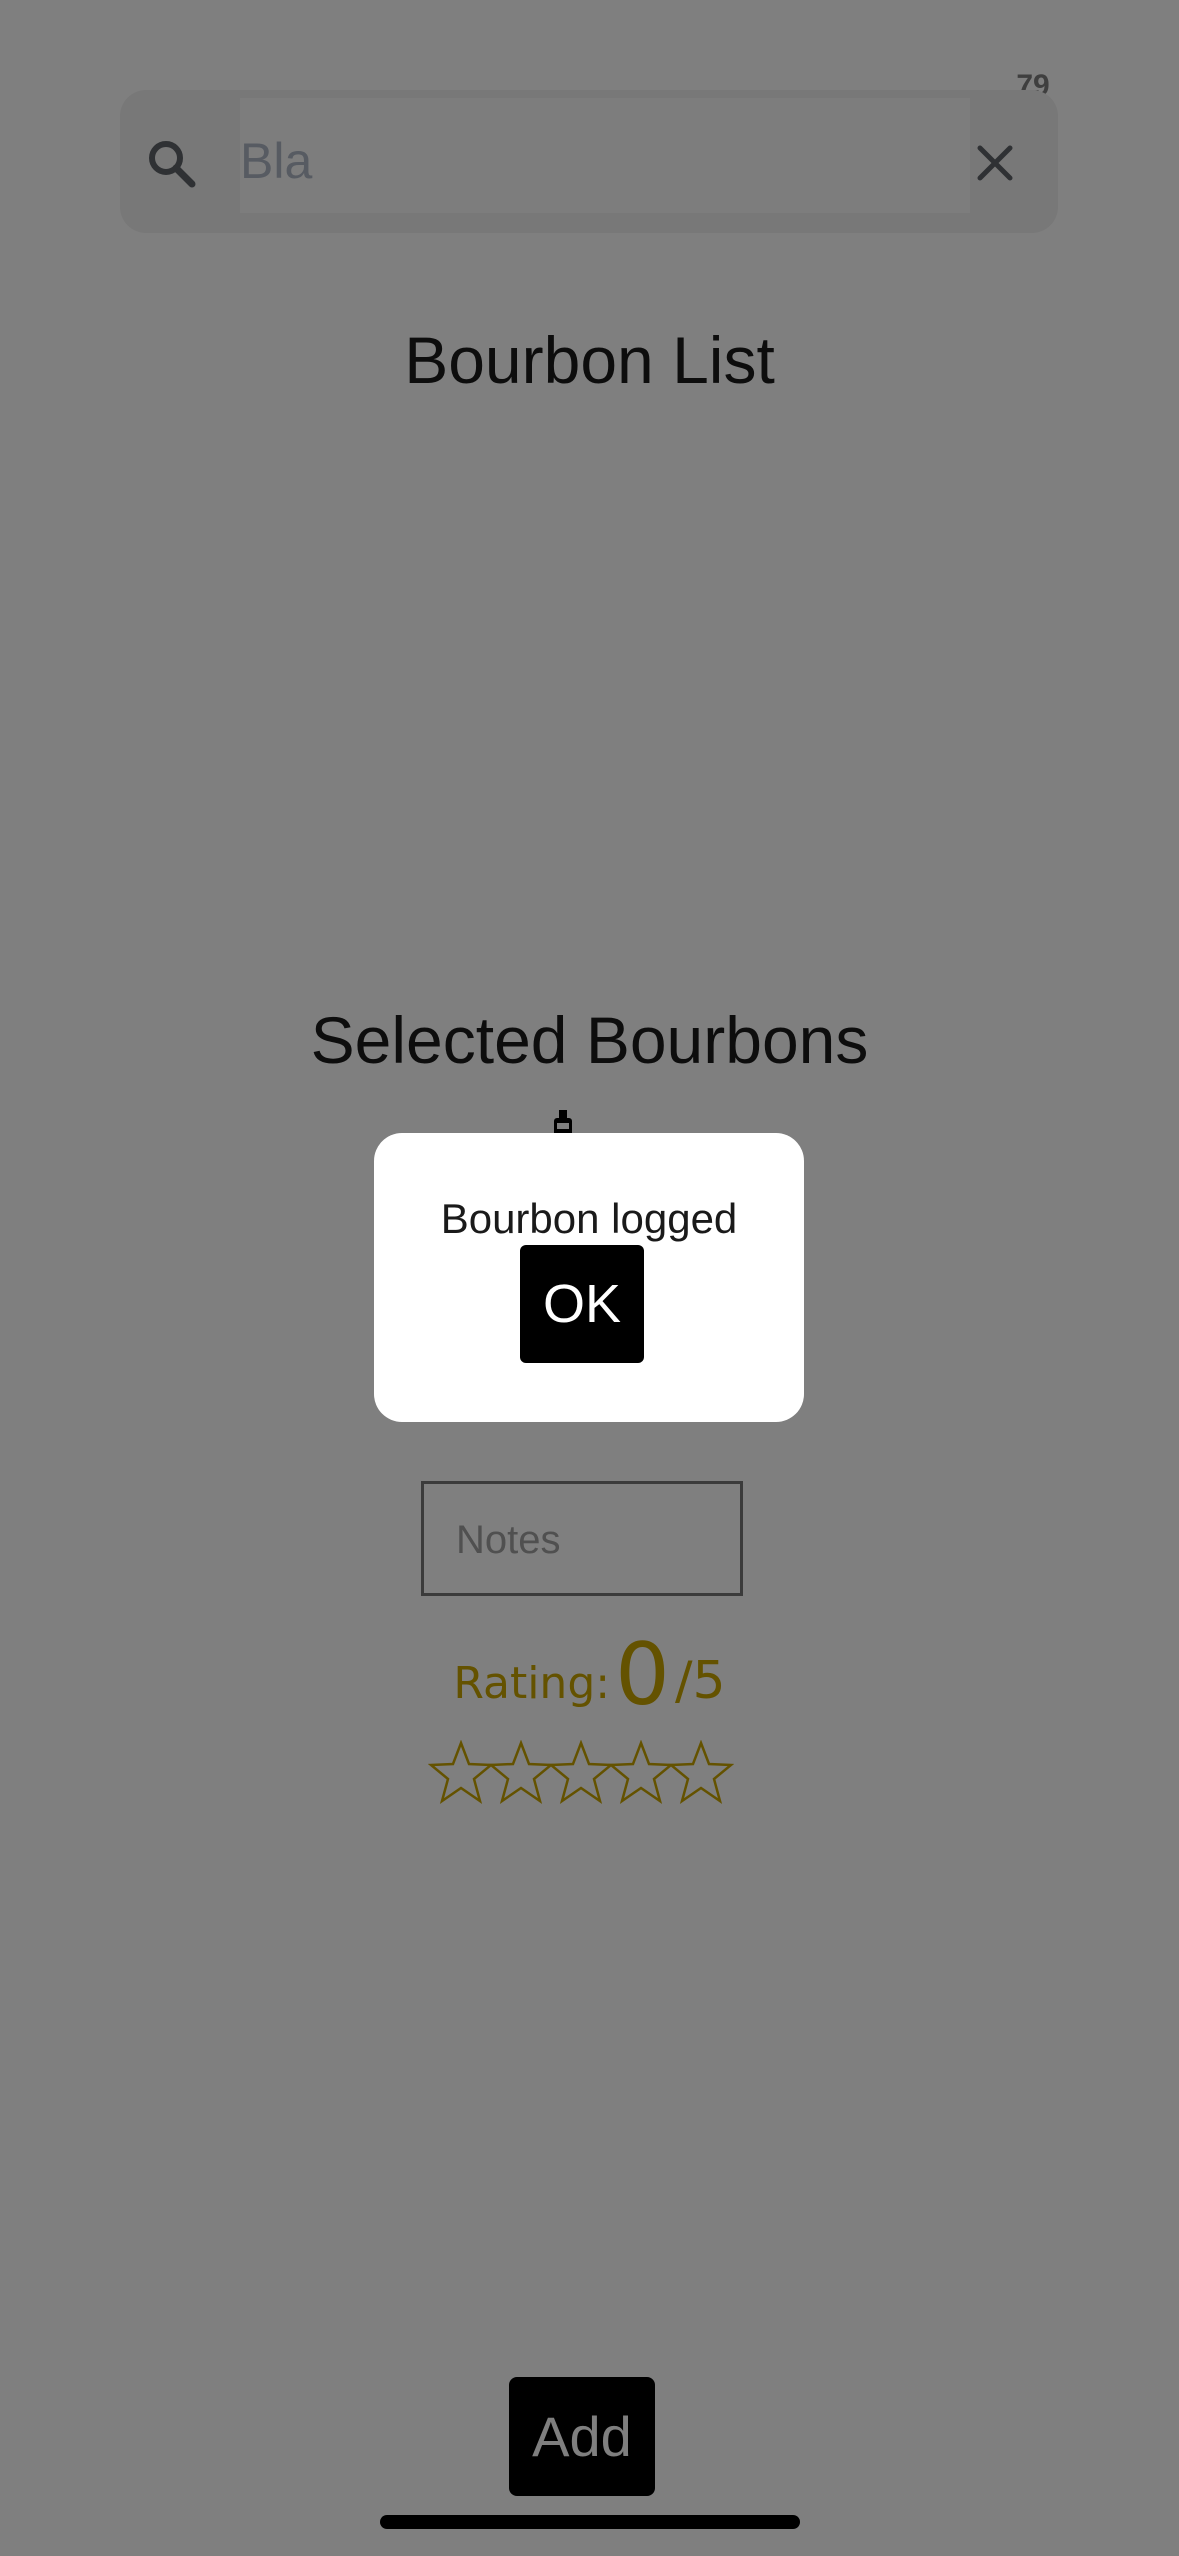 Image resolution: width=1179 pixels, height=2556 pixels. Describe the element at coordinates (590, 2522) in the screenshot. I see `home-indicator` at that location.